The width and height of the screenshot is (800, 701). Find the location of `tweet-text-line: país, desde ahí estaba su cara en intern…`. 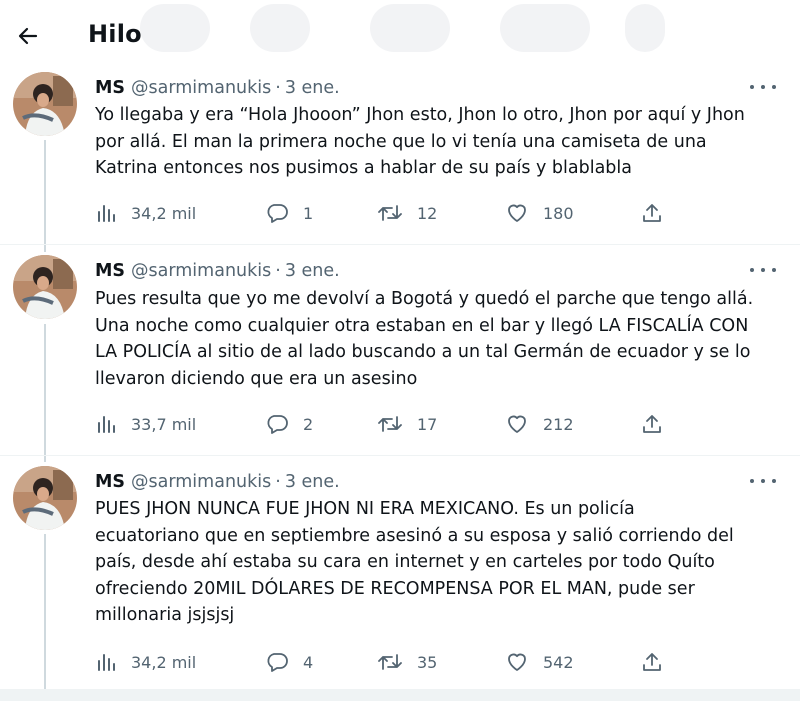

tweet-text-line: país, desde ahí estaba su cara en intern… is located at coordinates (405, 562).